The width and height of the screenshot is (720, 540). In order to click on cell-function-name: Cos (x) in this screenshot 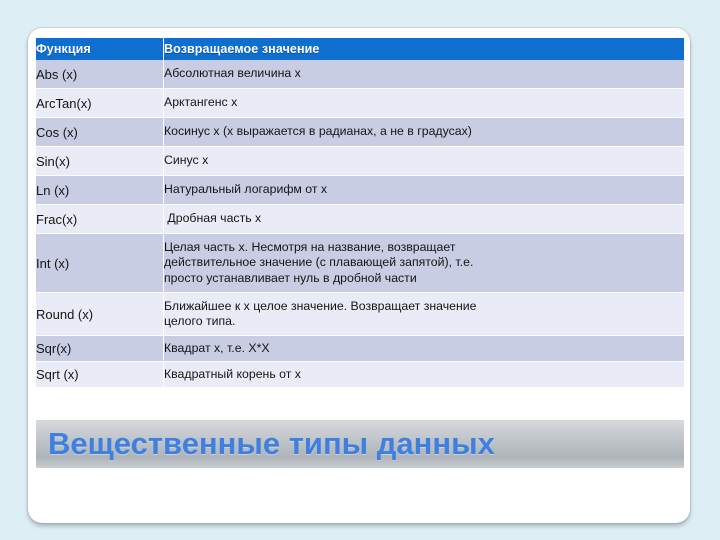, I will do `click(100, 132)`.